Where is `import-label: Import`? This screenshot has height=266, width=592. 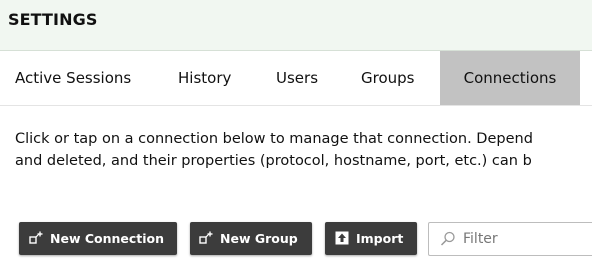
import-label: Import is located at coordinates (380, 238).